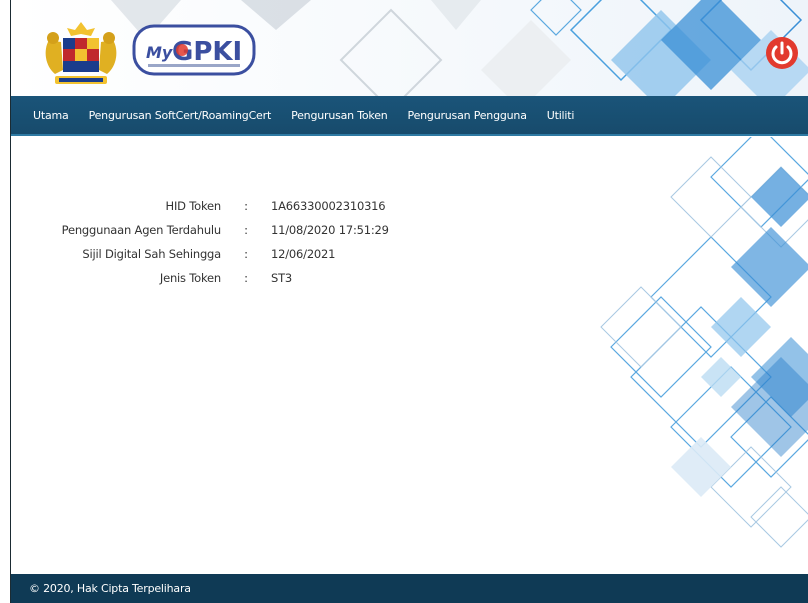 The height and width of the screenshot is (603, 808). Describe the element at coordinates (51, 115) in the screenshot. I see `nav-item-utama: Utama` at that location.